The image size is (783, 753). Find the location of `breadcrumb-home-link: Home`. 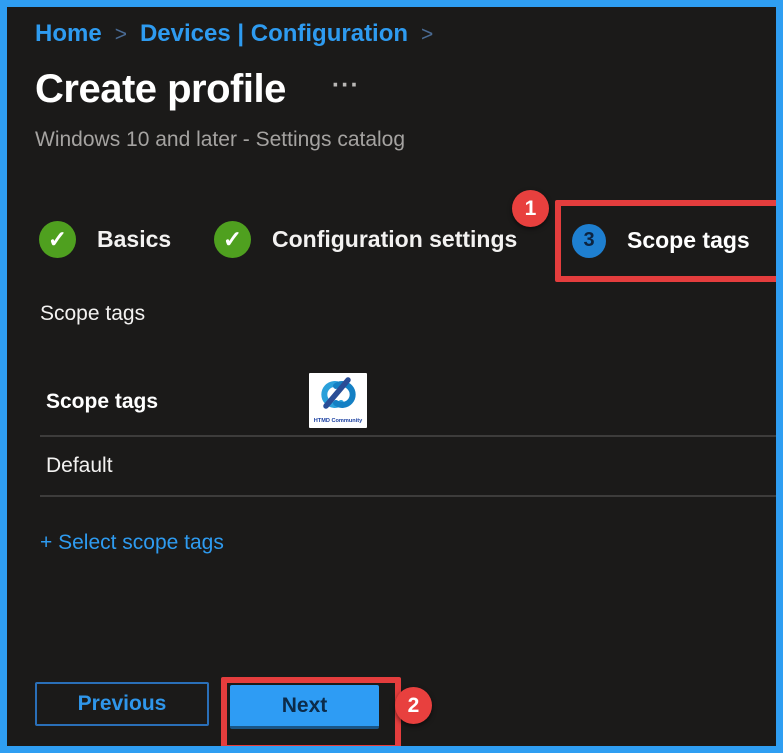

breadcrumb-home-link: Home is located at coordinates (68, 34).